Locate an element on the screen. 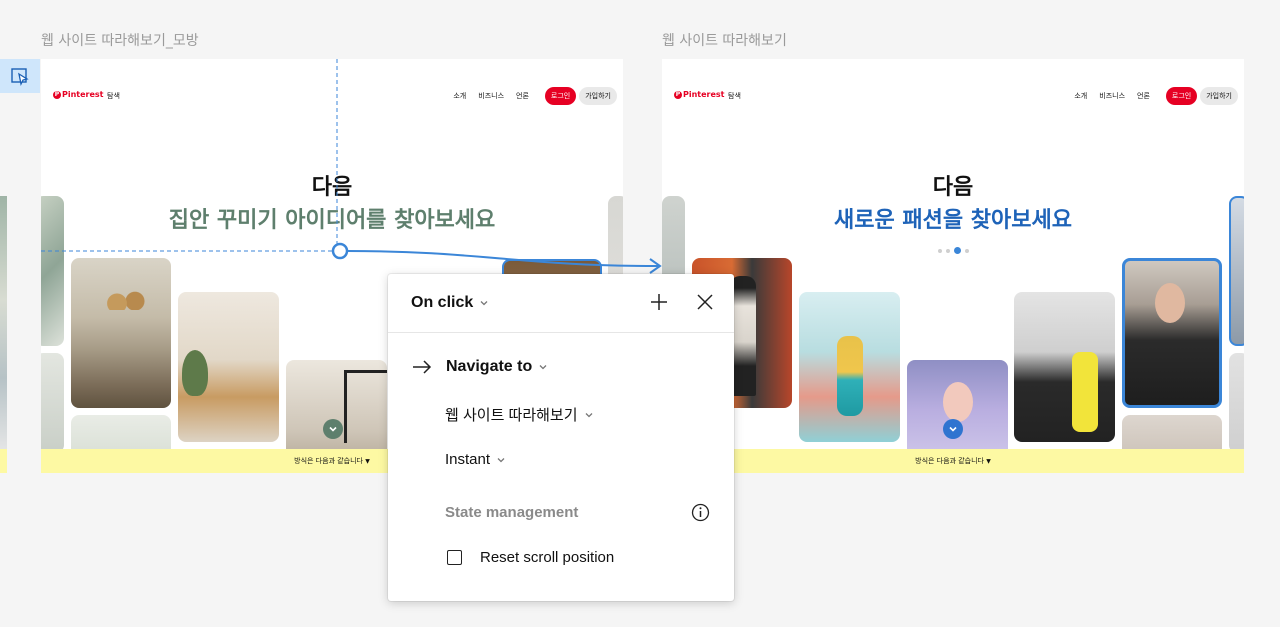  state-management-label: State management is located at coordinates (512, 512).